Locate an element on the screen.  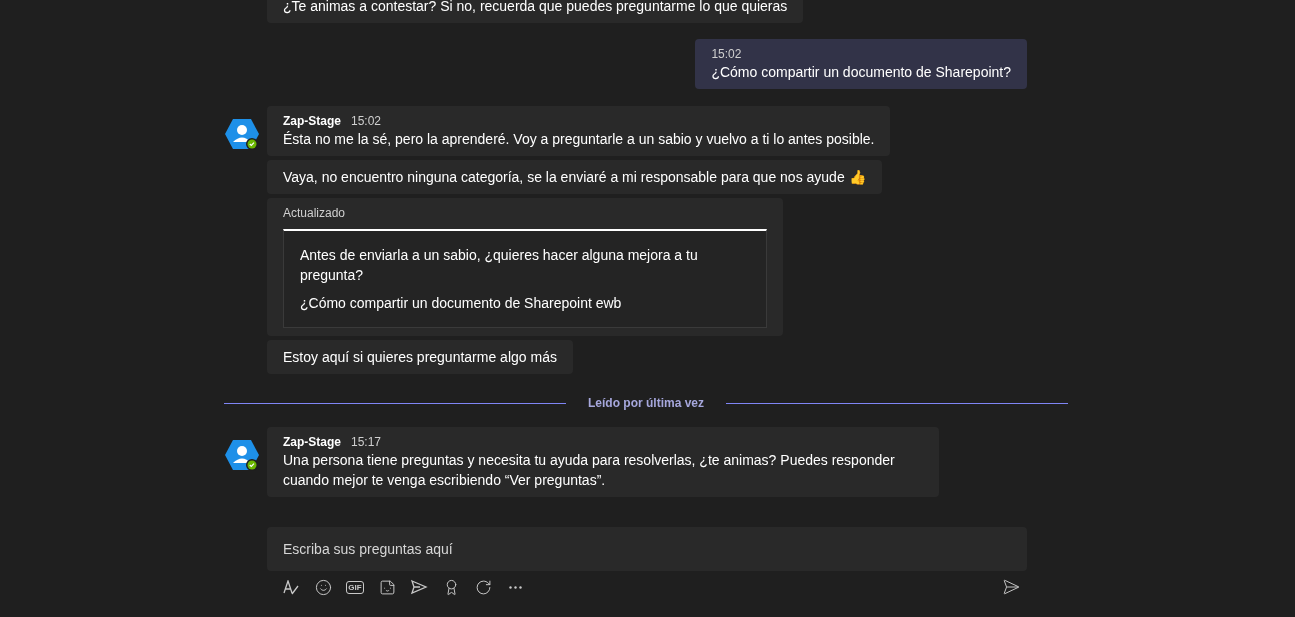
gif-button: GIF is located at coordinates (355, 587).